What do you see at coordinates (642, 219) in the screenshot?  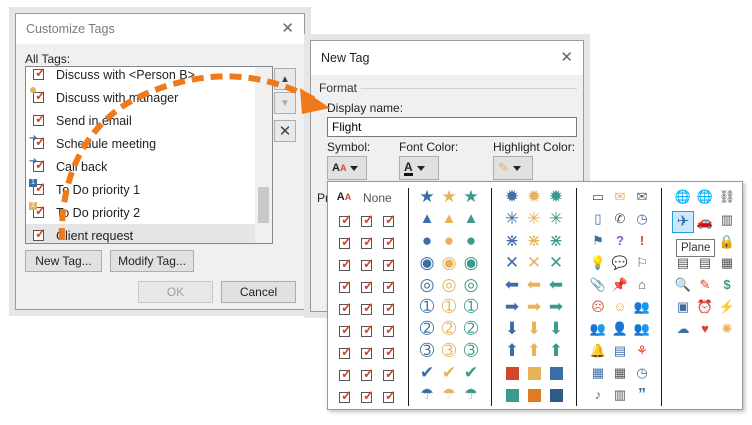 I see `phone-clock-icon: ◷` at bounding box center [642, 219].